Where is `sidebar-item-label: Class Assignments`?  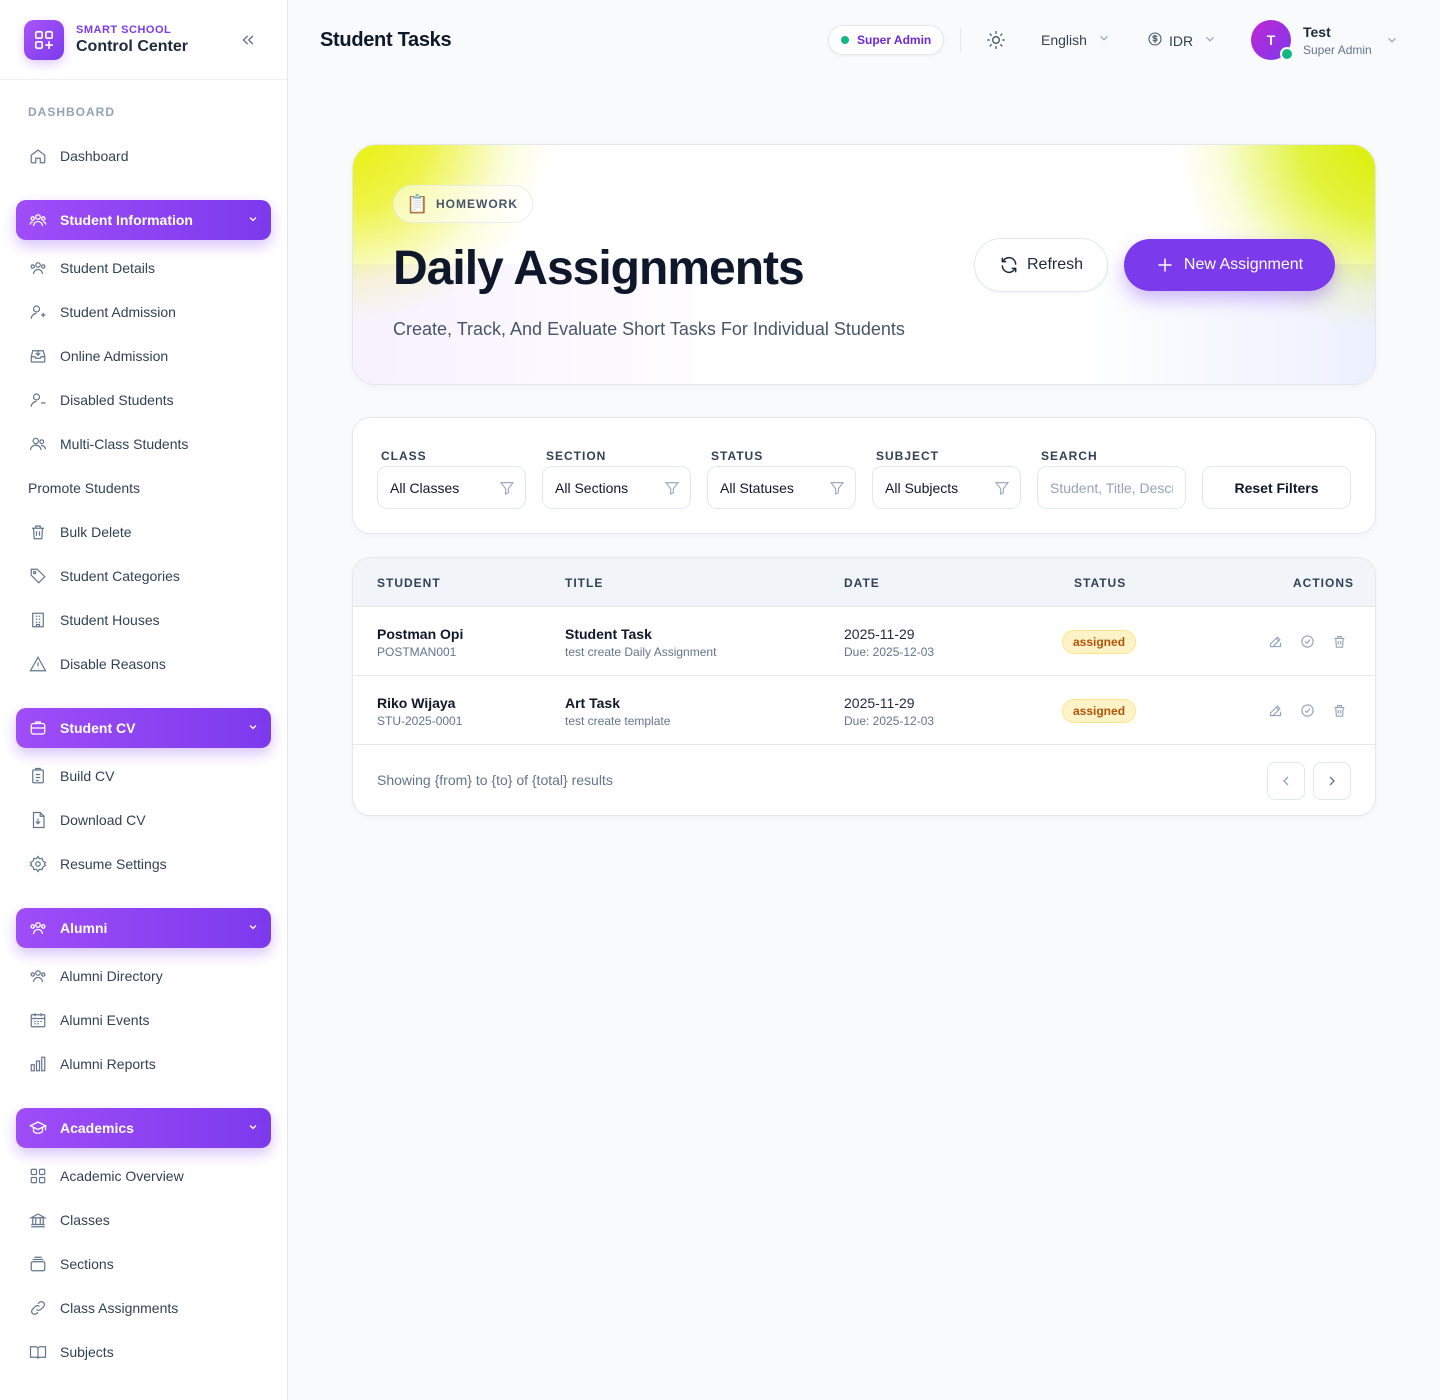 sidebar-item-label: Class Assignments is located at coordinates (119, 1308).